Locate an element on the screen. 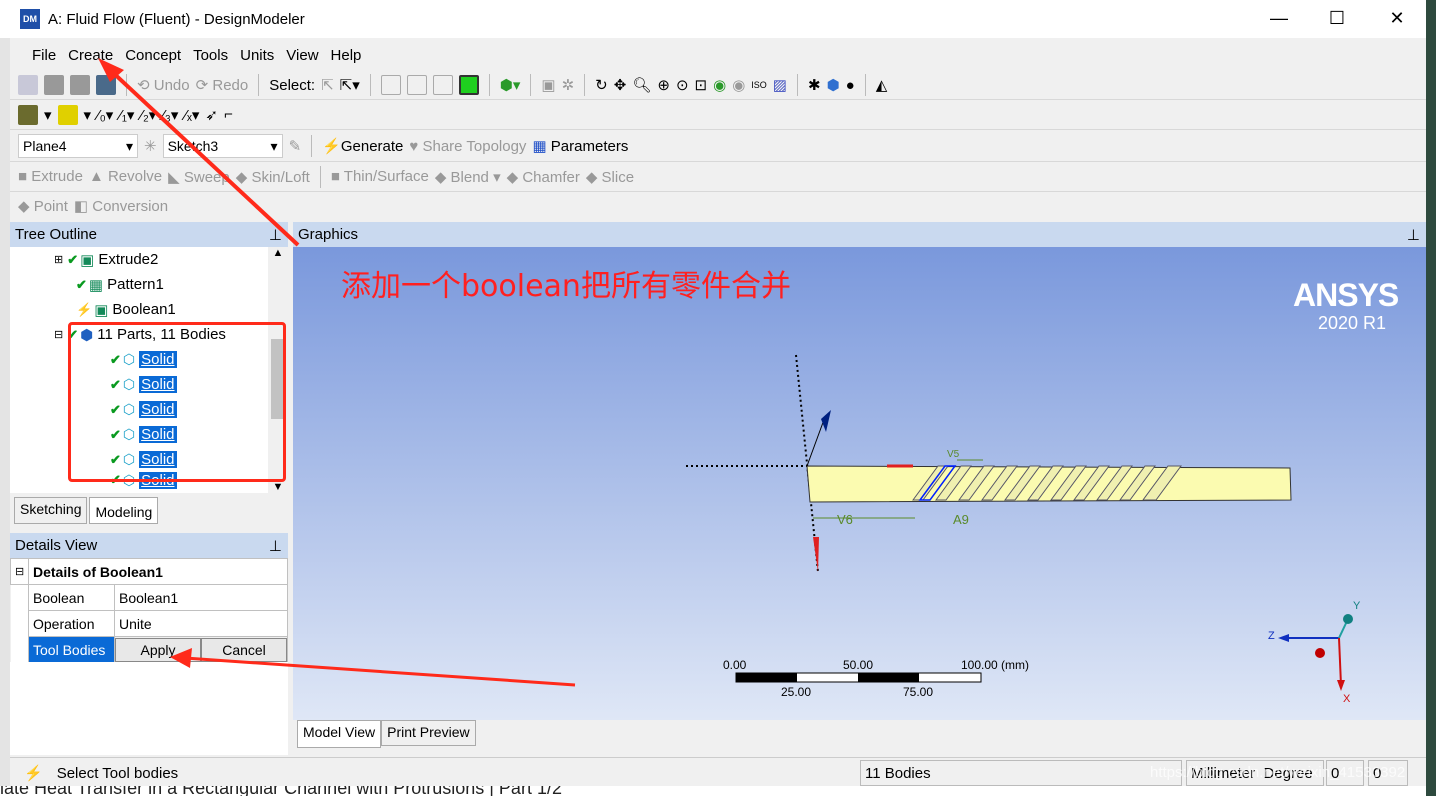 The width and height of the screenshot is (1436, 796). thin-surface-button: ■ Thin/Surface is located at coordinates (380, 176).